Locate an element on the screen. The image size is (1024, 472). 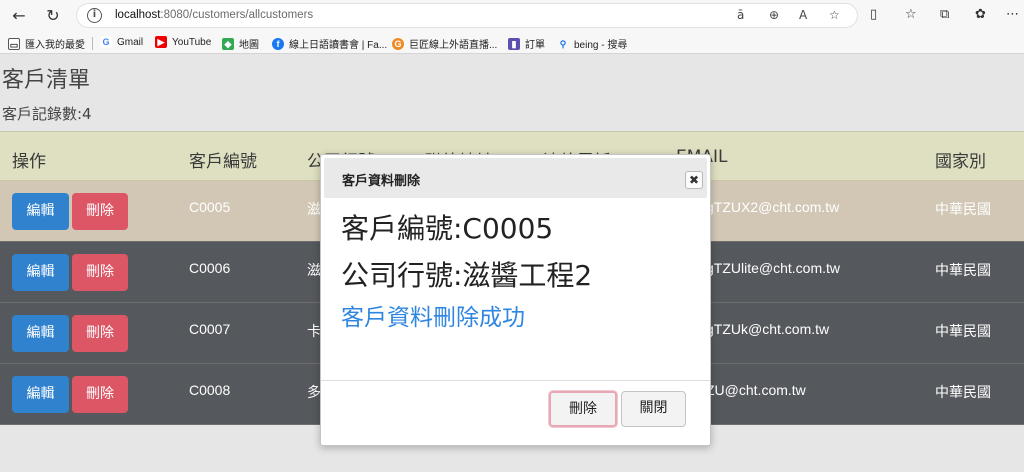
zoom-icon: ⊕ is located at coordinates (774, 15).